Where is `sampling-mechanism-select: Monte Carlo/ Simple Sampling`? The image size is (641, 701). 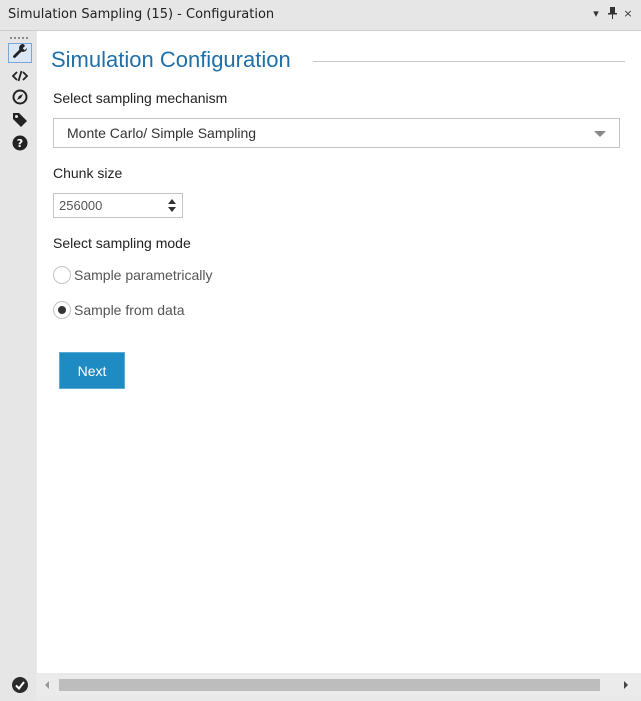 sampling-mechanism-select: Monte Carlo/ Simple Sampling is located at coordinates (336, 133).